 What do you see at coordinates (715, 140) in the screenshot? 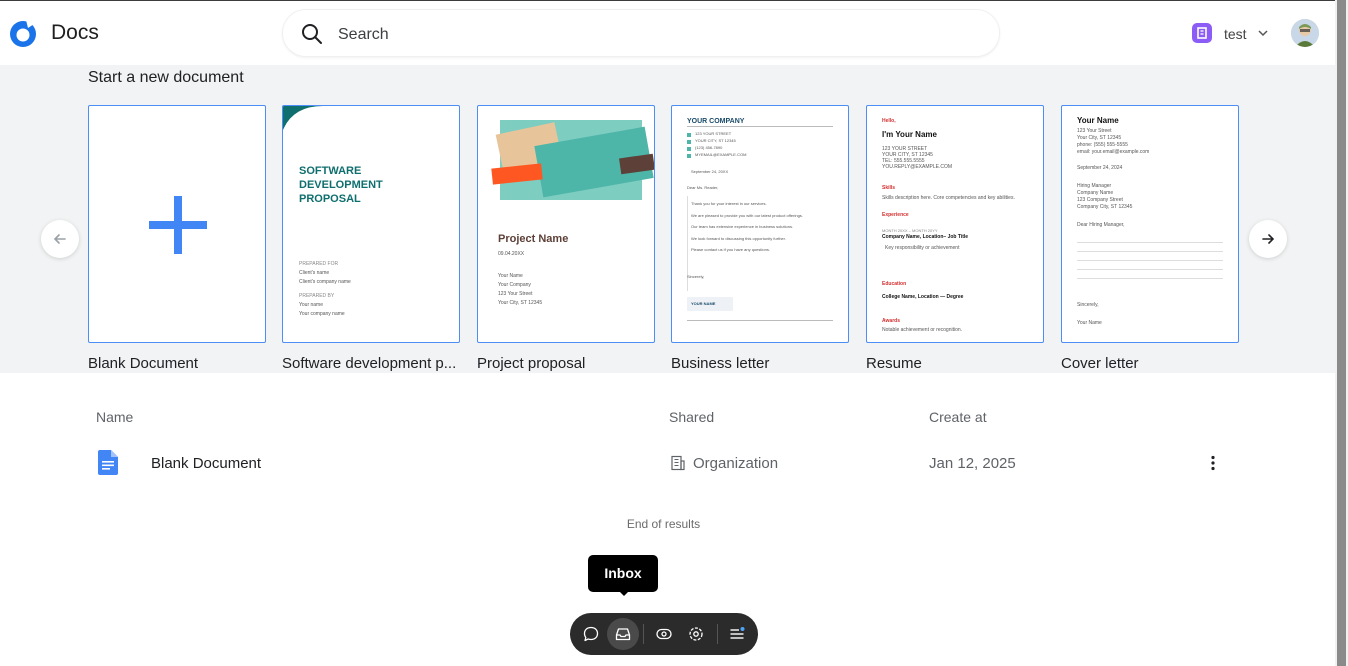
I see `thumb-line: YOUR CITY, ST 12345` at bounding box center [715, 140].